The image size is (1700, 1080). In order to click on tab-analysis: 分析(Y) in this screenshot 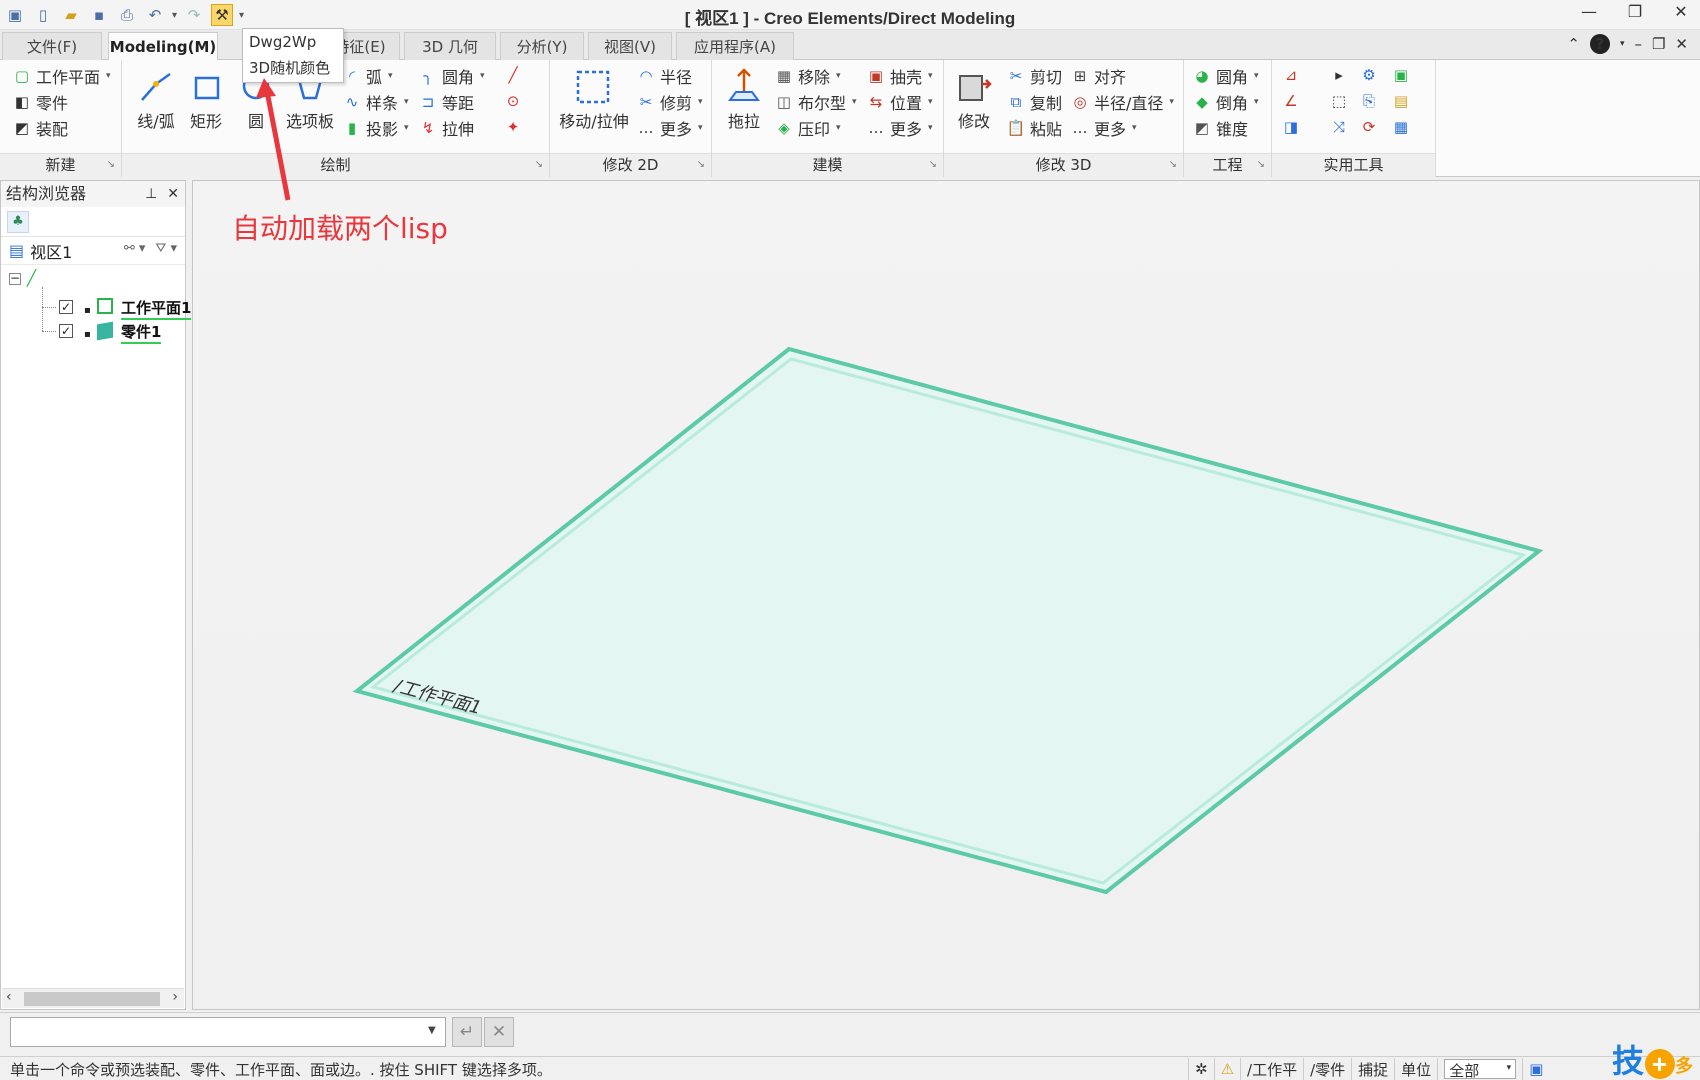, I will do `click(542, 46)`.